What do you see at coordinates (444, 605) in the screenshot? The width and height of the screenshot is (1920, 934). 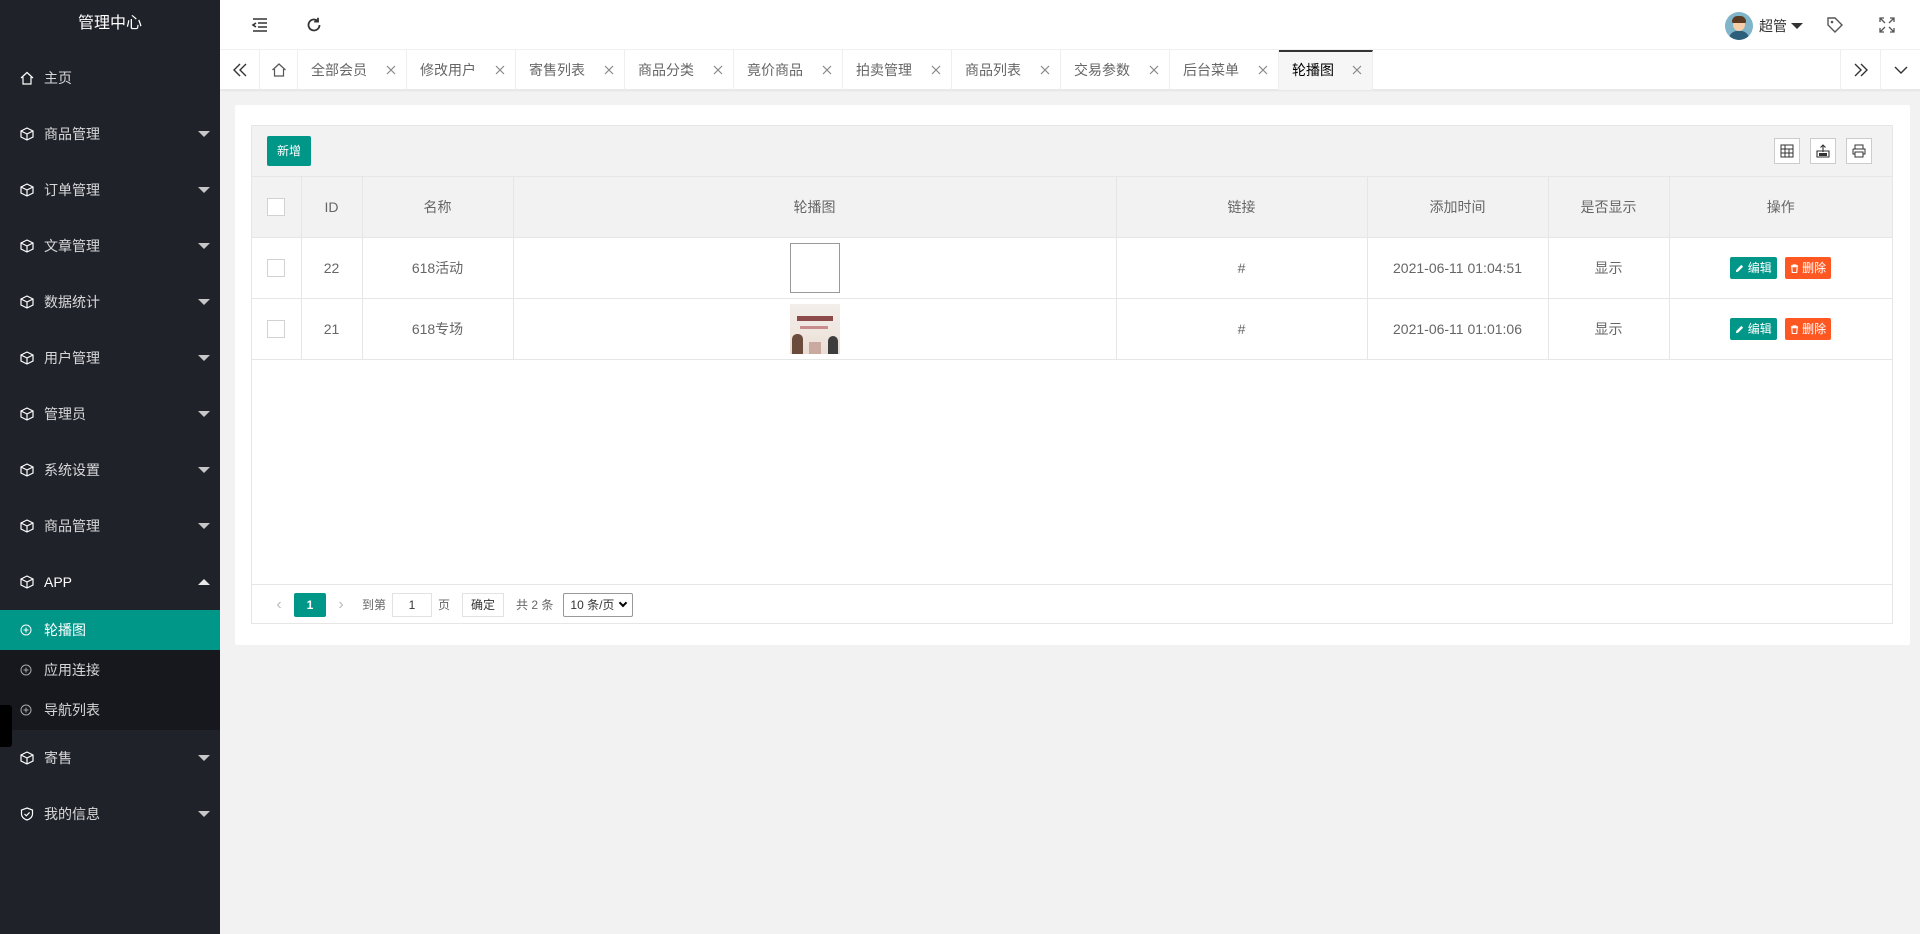 I see `page-label: 页` at bounding box center [444, 605].